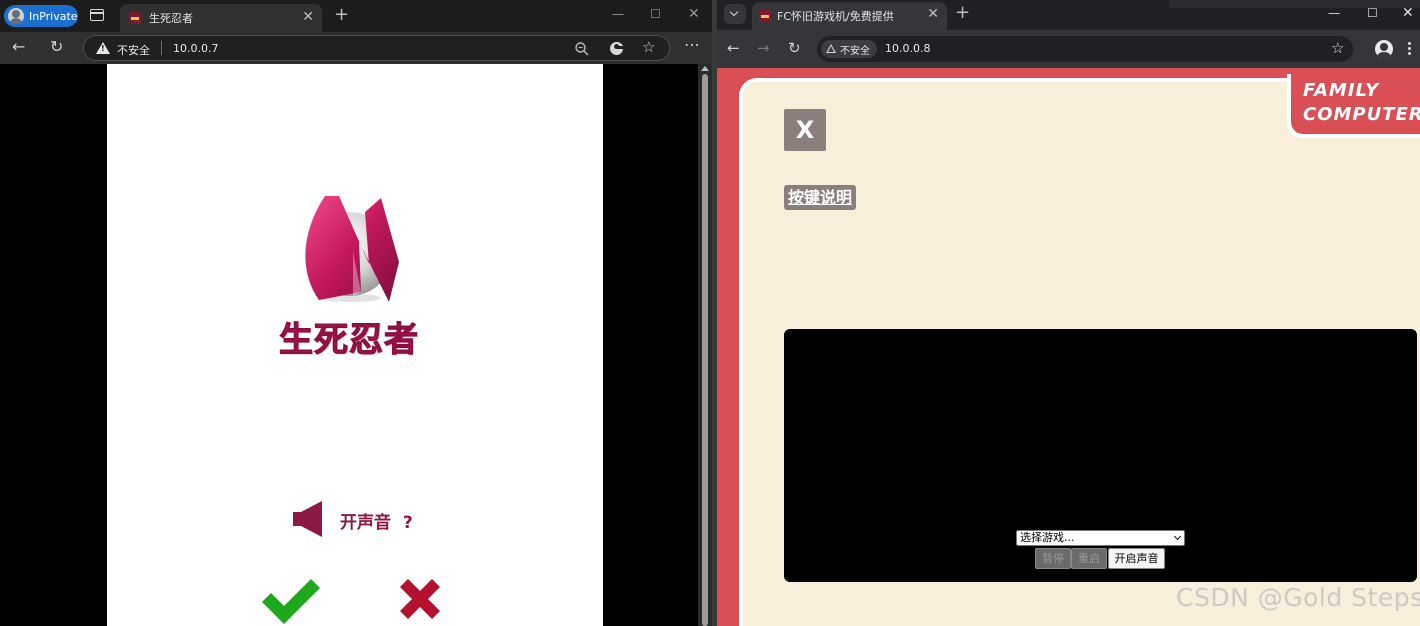 This screenshot has height=626, width=1420. Describe the element at coordinates (1085, 49) in the screenshot. I see `address-bar: 不安全 10.0.0.8 ☆` at that location.